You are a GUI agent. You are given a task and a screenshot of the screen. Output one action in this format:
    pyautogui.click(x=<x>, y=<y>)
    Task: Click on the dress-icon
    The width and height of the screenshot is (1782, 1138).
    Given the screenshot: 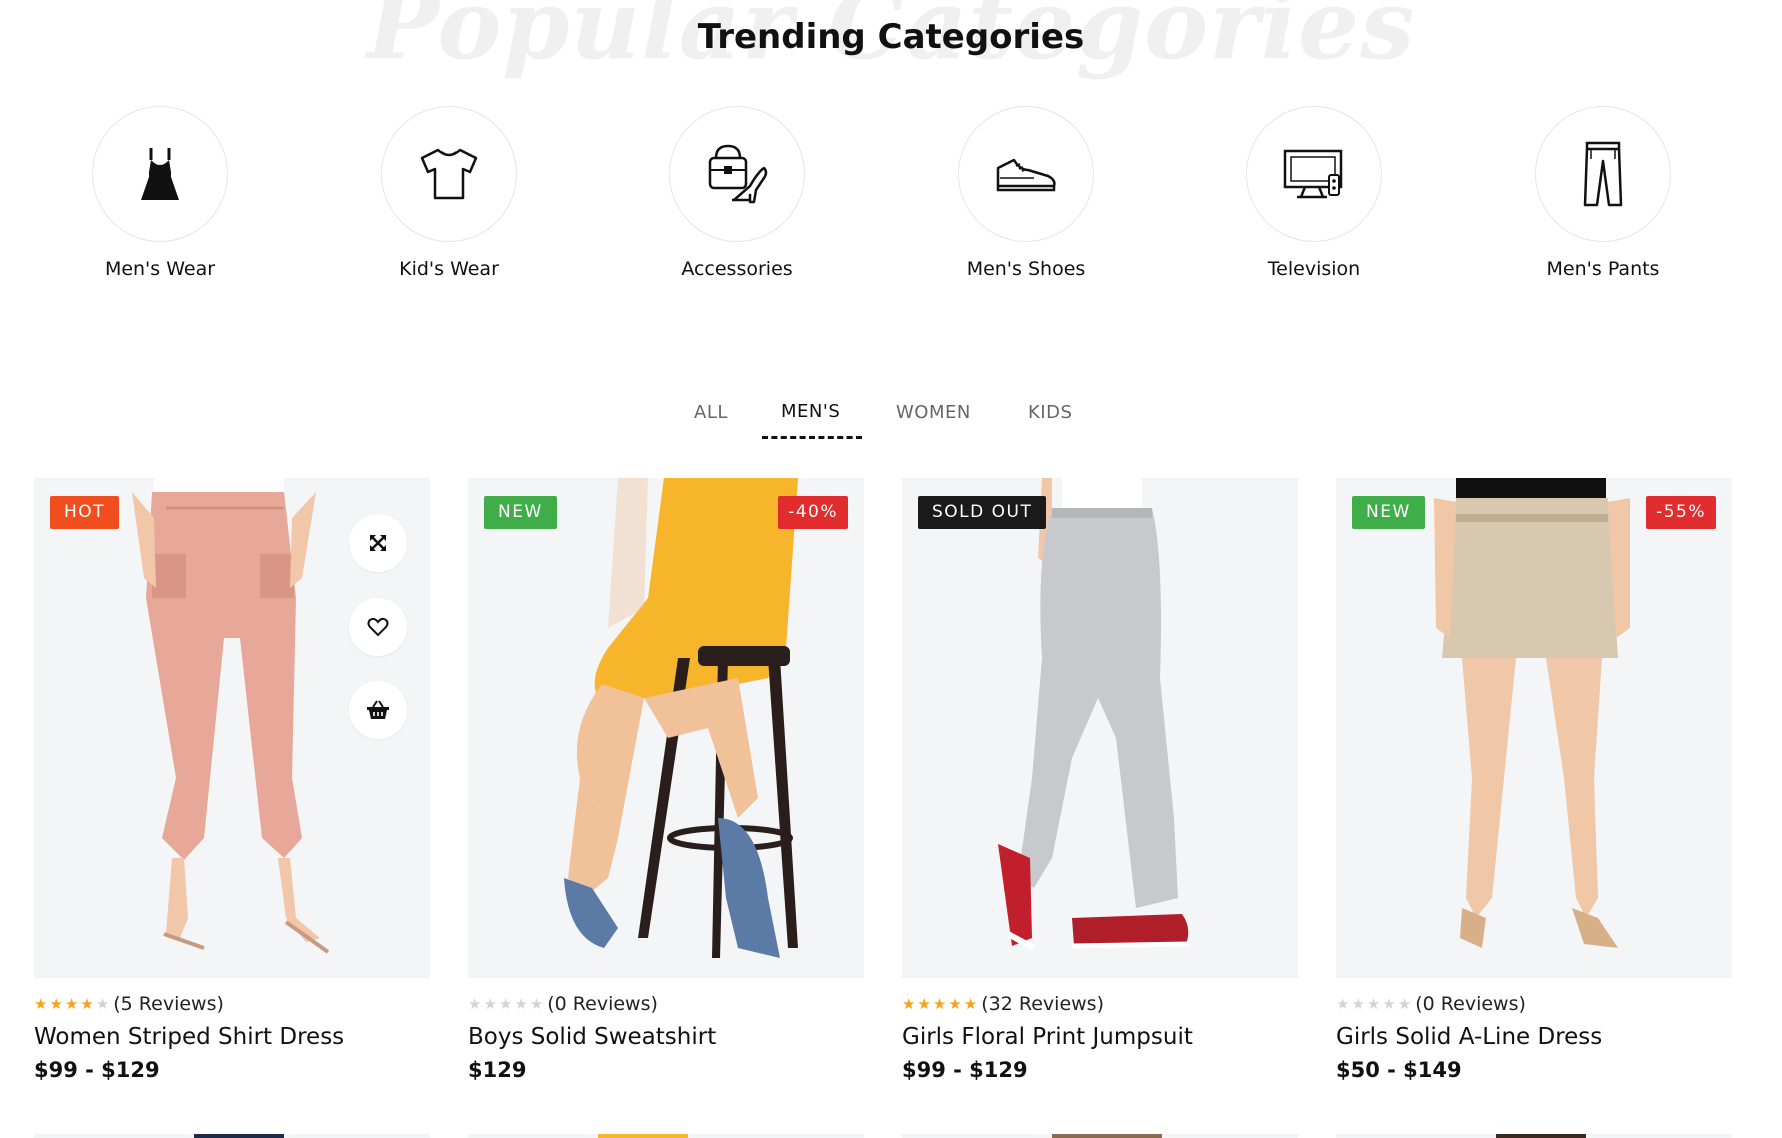 What is the action you would take?
    pyautogui.click(x=160, y=174)
    